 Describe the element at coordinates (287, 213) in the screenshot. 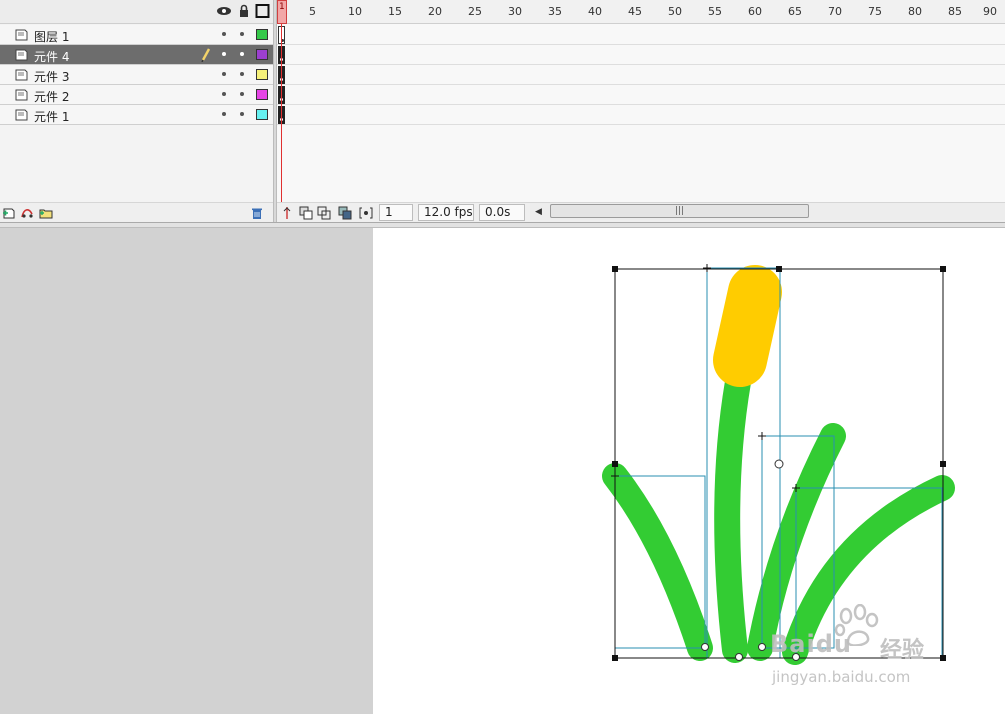

I see `center-frame-icon` at that location.